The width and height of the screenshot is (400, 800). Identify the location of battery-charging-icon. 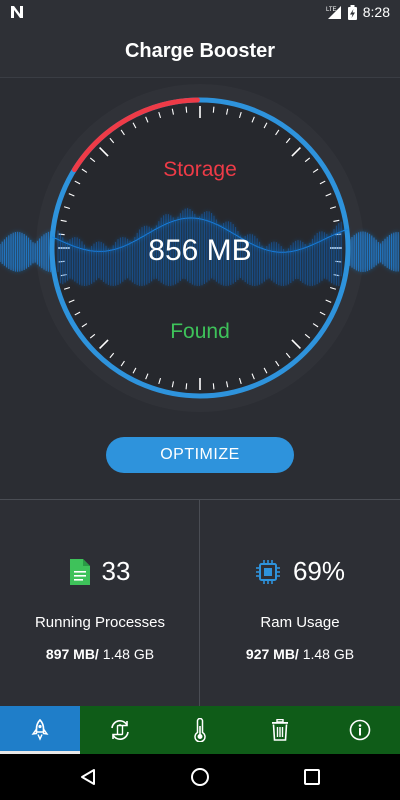
(352, 12).